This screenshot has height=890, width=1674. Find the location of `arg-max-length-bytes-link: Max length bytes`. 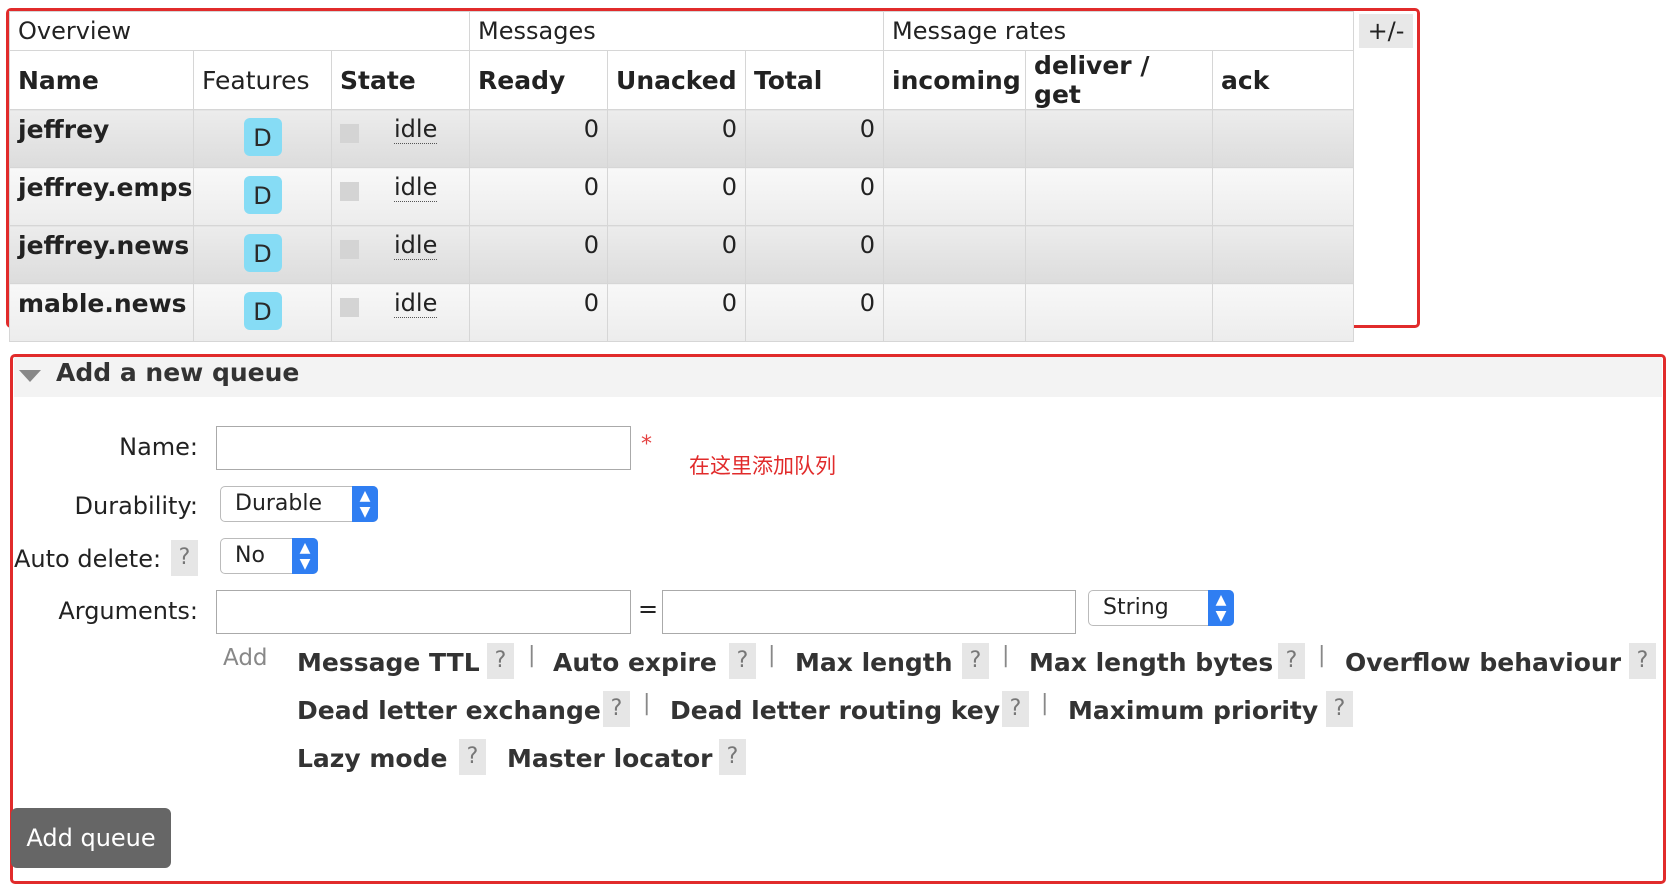

arg-max-length-bytes-link: Max length bytes is located at coordinates (1151, 662).